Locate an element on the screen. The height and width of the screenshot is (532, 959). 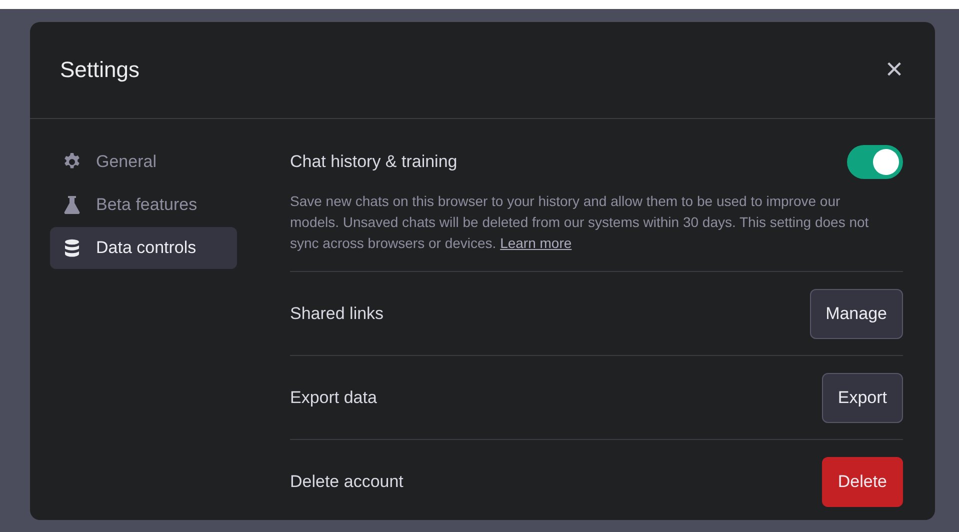
database-icon is located at coordinates (72, 248).